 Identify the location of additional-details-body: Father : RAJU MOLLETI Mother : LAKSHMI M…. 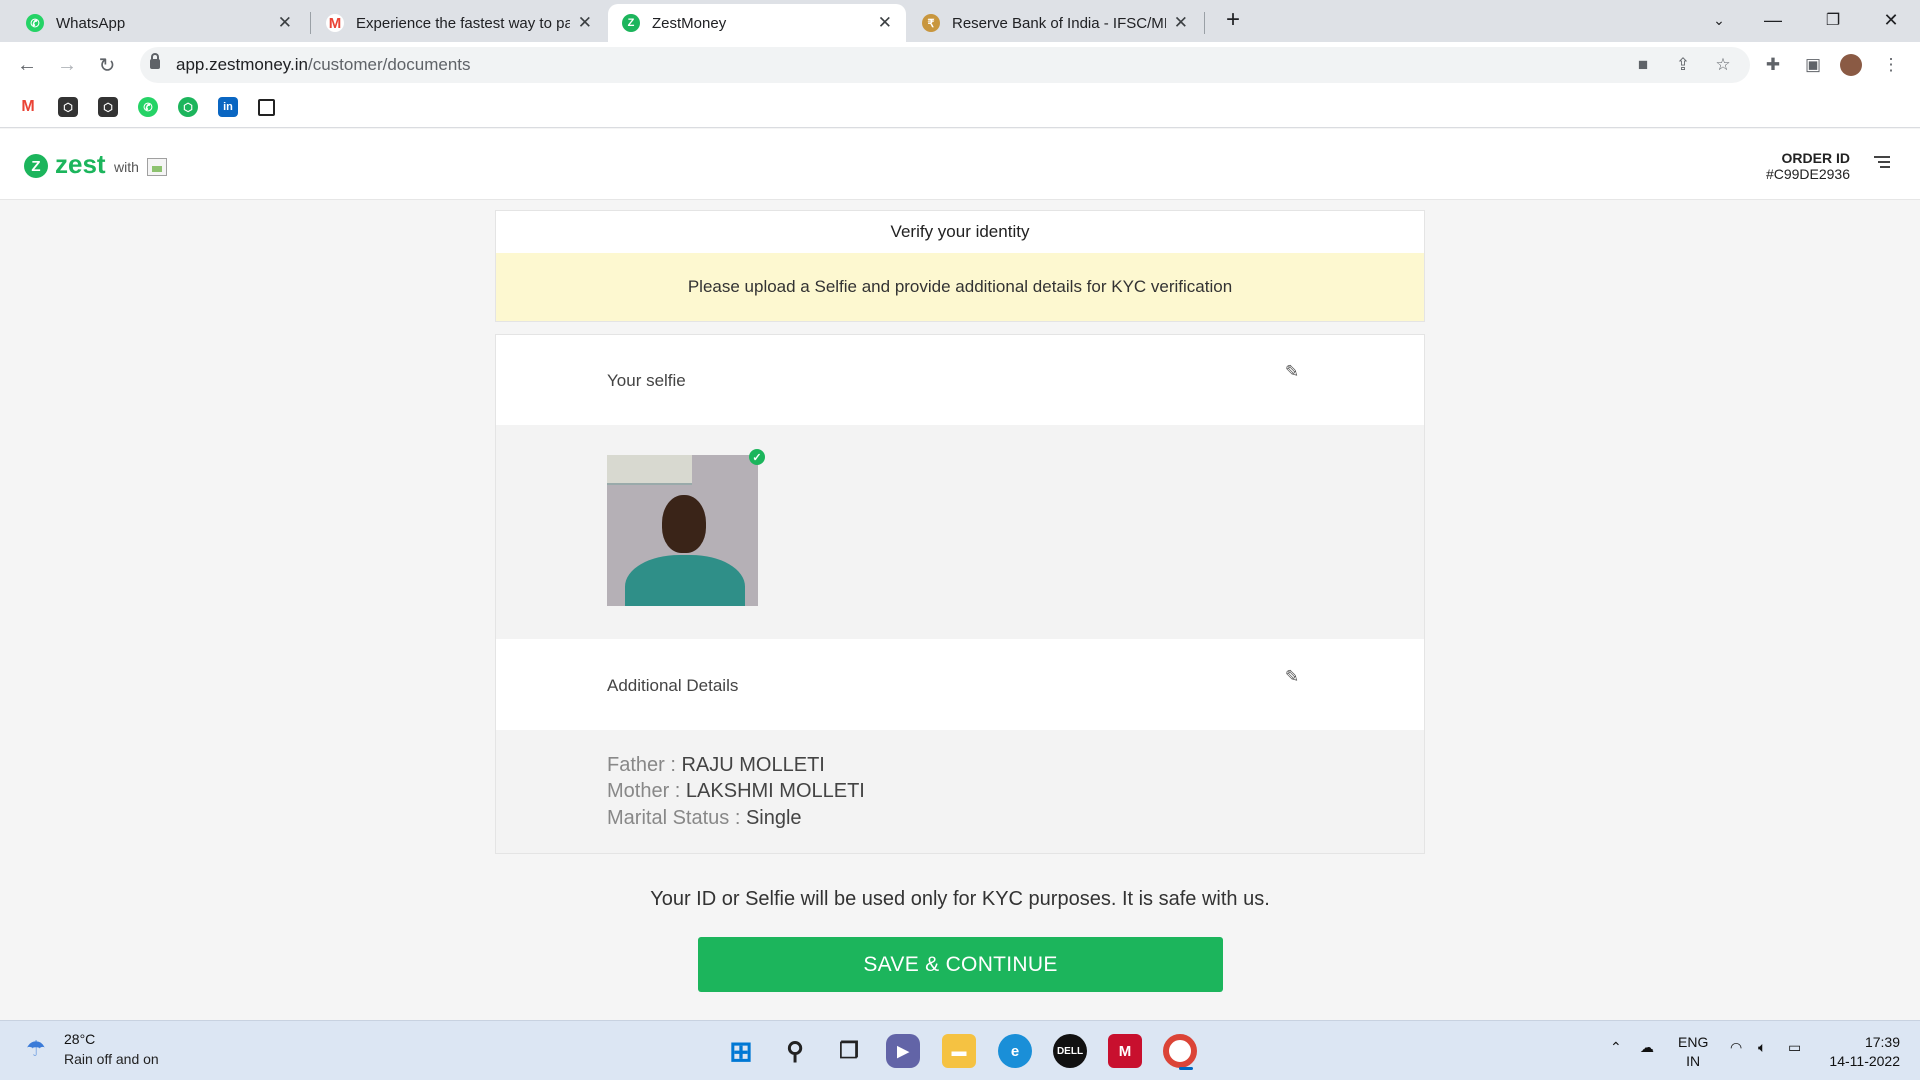
(960, 791).